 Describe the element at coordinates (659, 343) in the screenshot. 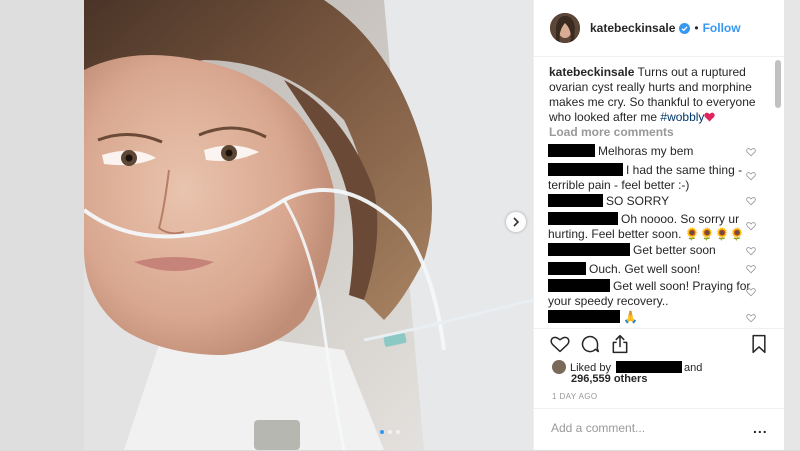

I see `post-actions` at that location.